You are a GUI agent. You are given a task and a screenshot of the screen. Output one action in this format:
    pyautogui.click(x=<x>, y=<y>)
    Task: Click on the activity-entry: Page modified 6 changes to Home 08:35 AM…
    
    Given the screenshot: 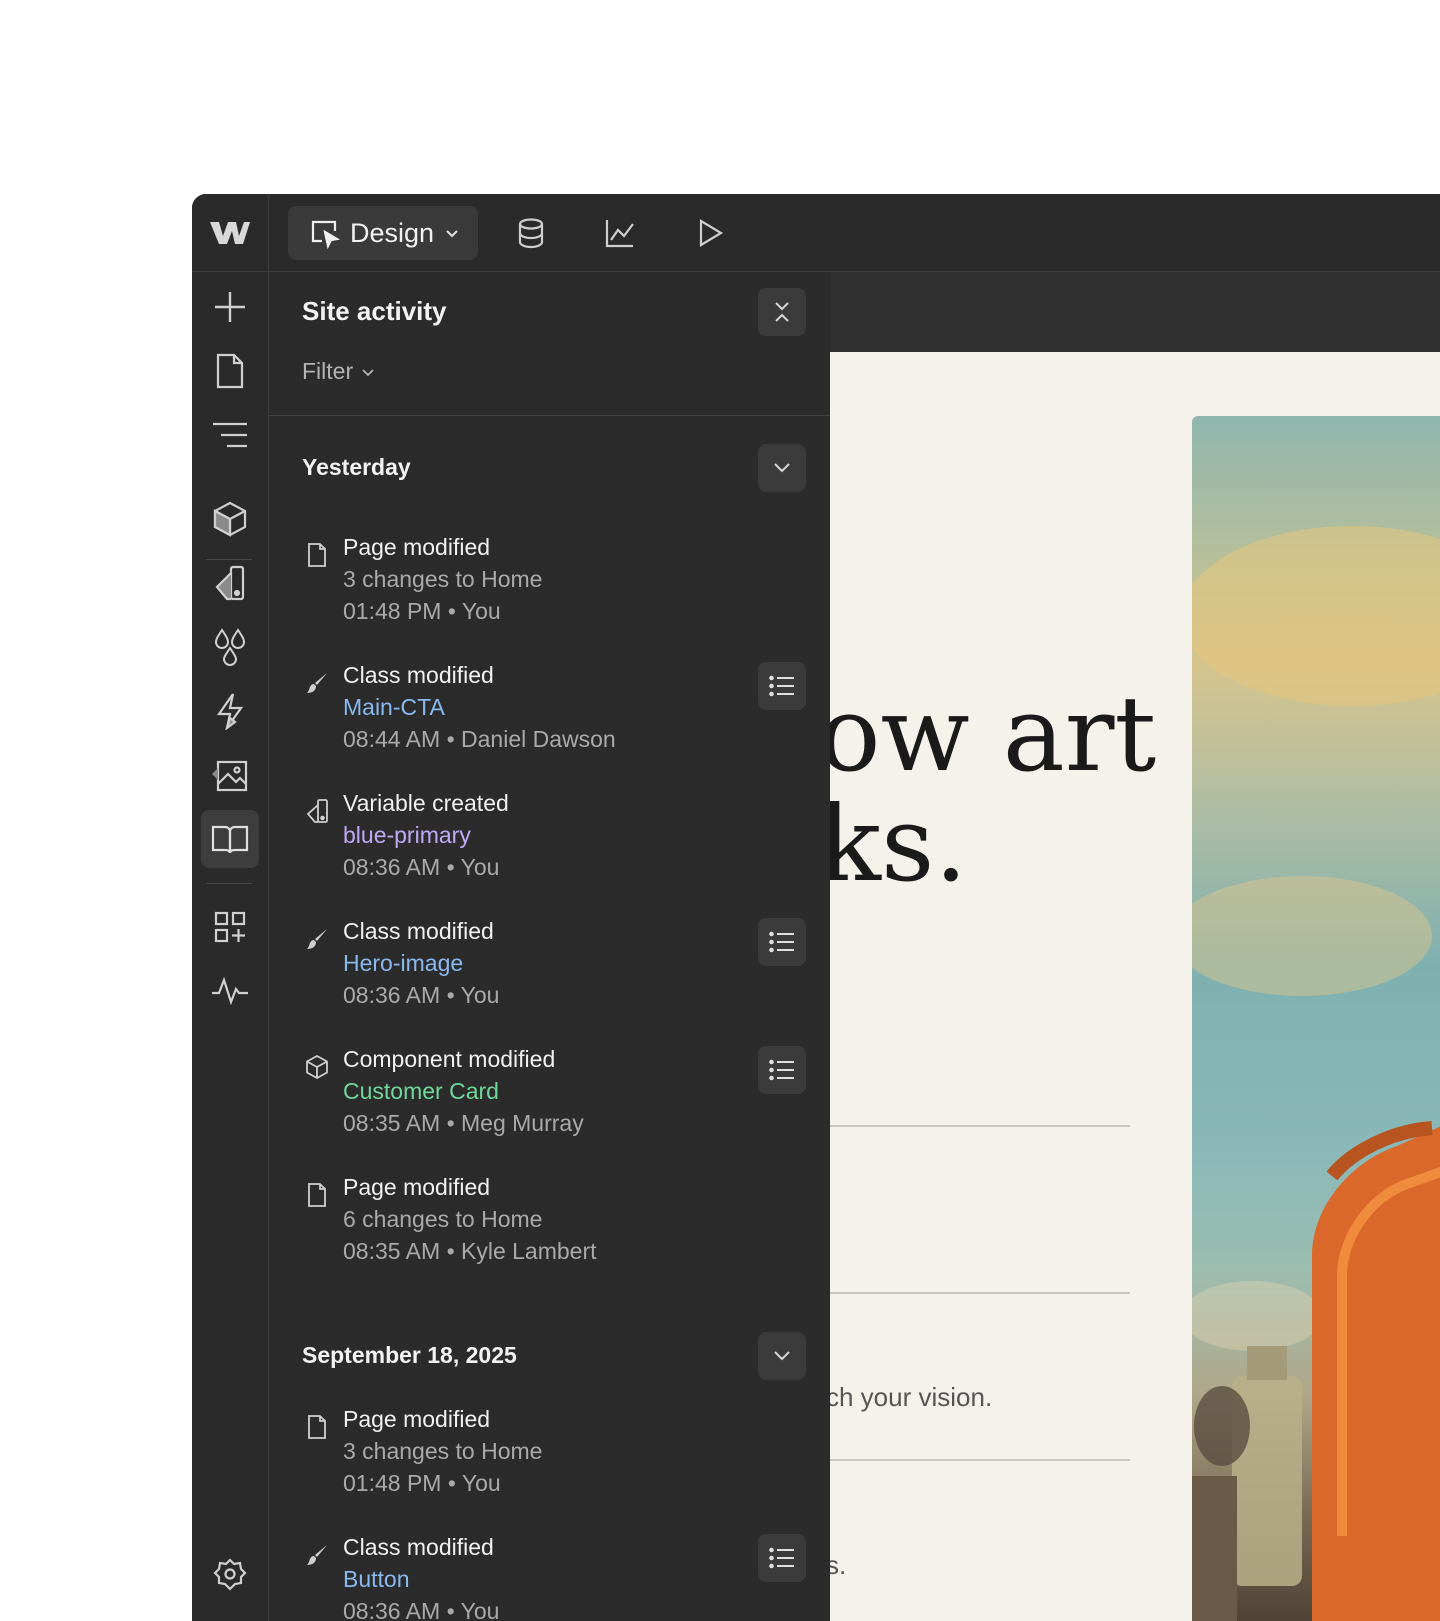 What is the action you would take?
    pyautogui.click(x=549, y=1229)
    